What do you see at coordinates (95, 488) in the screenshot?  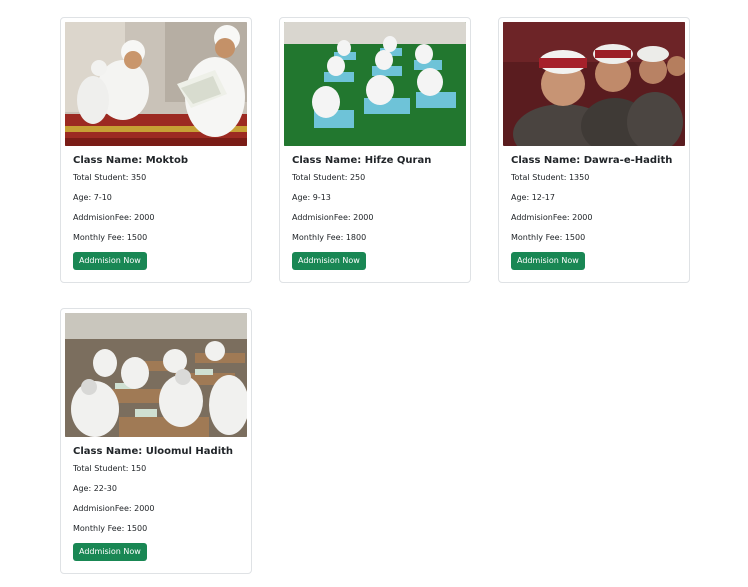 I see `age-range: Age: 22-30` at bounding box center [95, 488].